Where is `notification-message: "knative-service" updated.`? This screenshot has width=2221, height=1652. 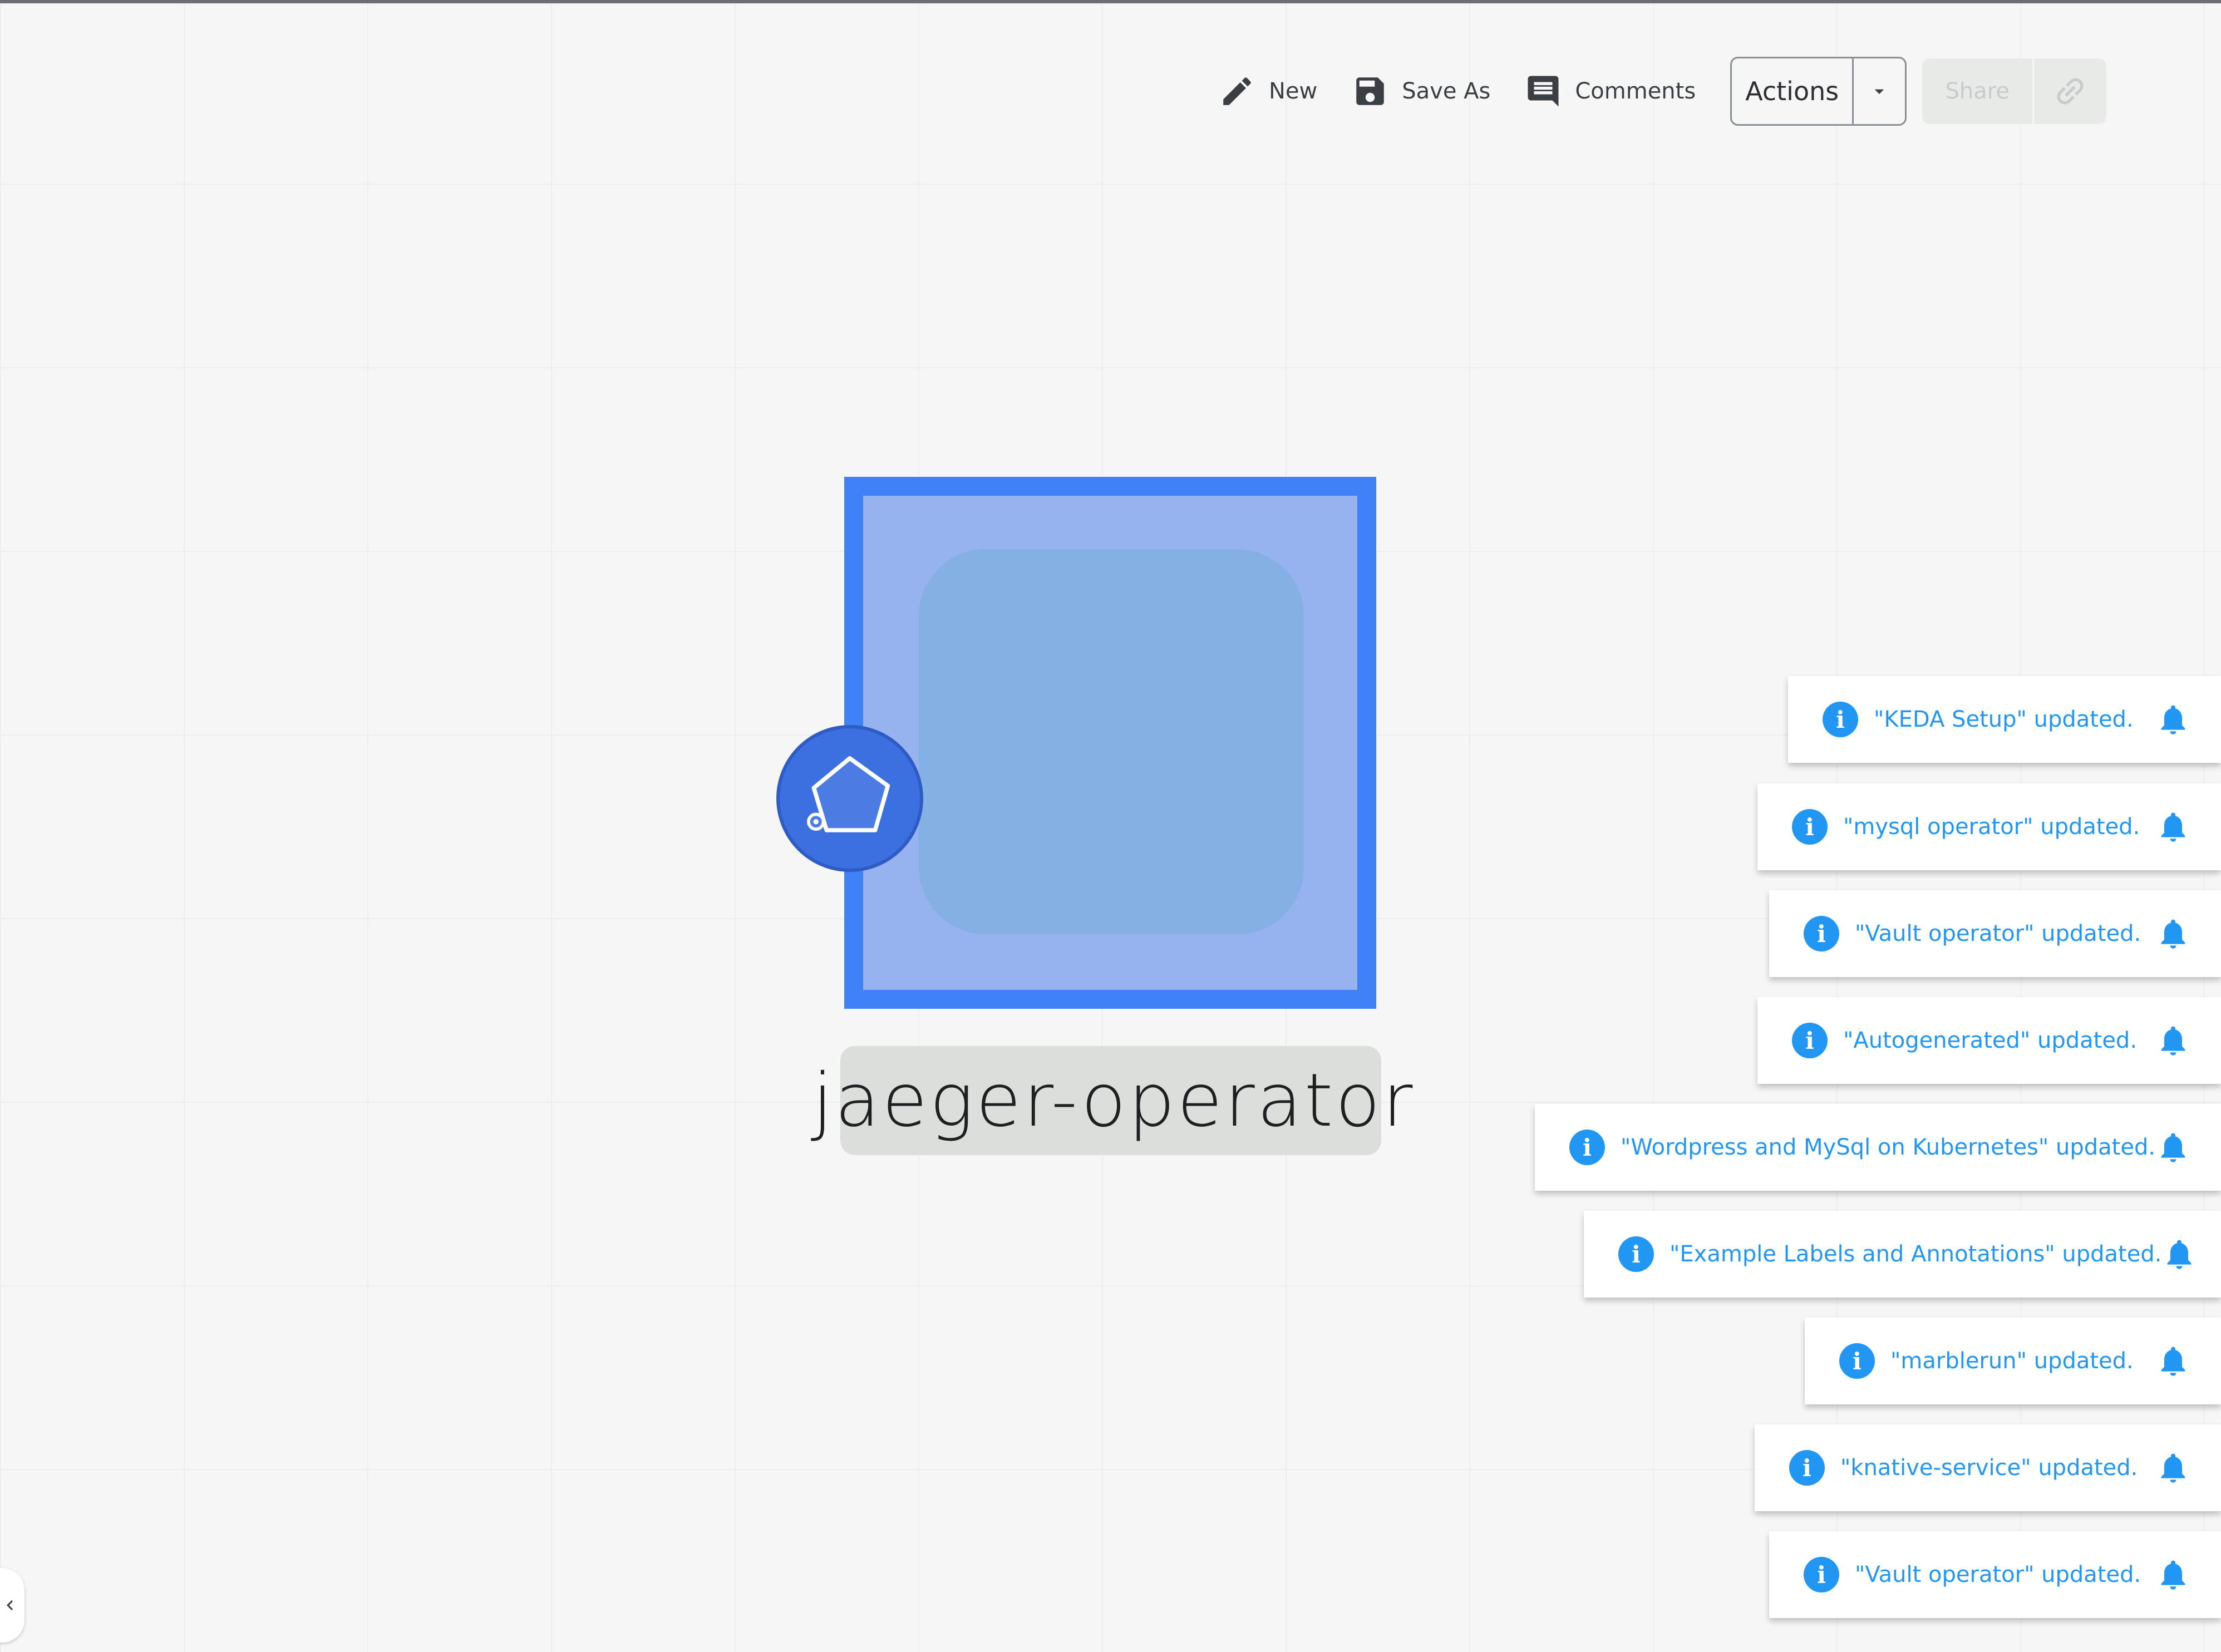
notification-message: "knative-service" updated. is located at coordinates (1989, 1468).